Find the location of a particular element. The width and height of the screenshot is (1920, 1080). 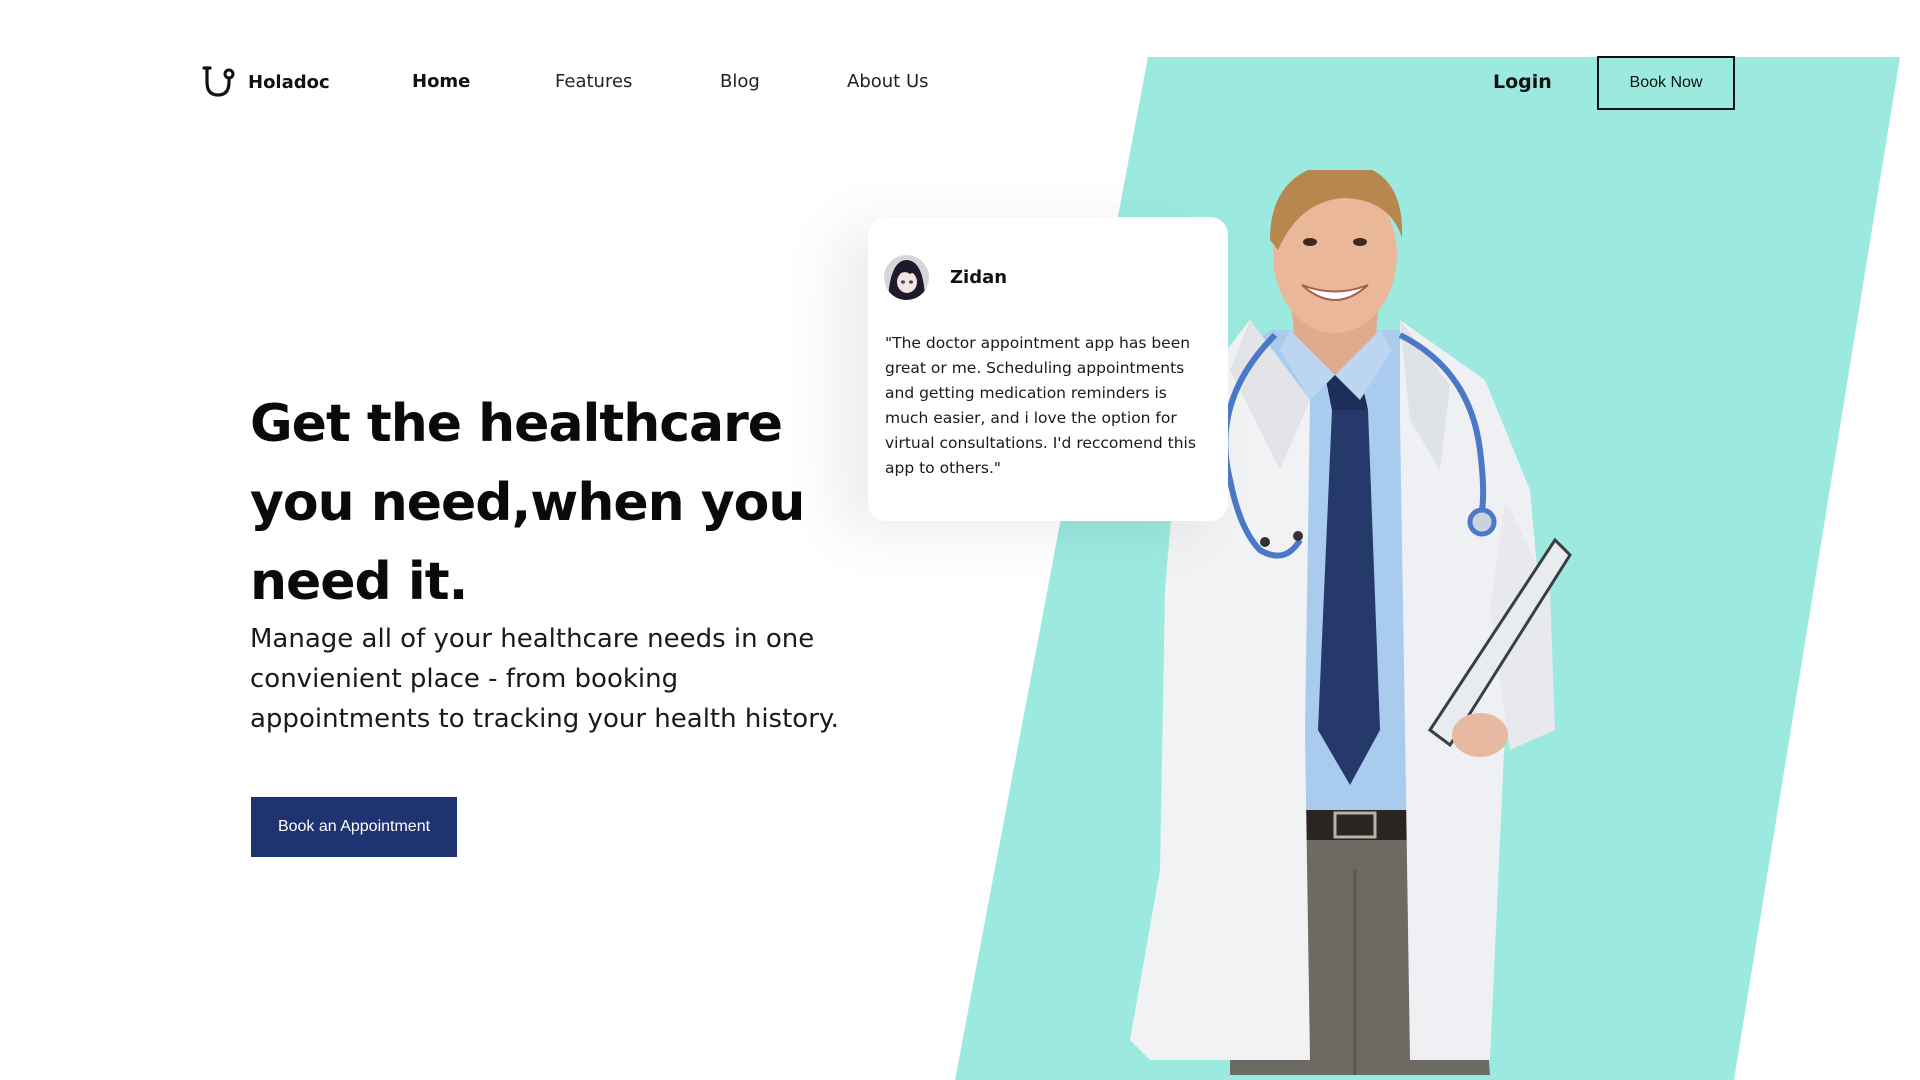

nav-link-features: Features is located at coordinates (593, 81).